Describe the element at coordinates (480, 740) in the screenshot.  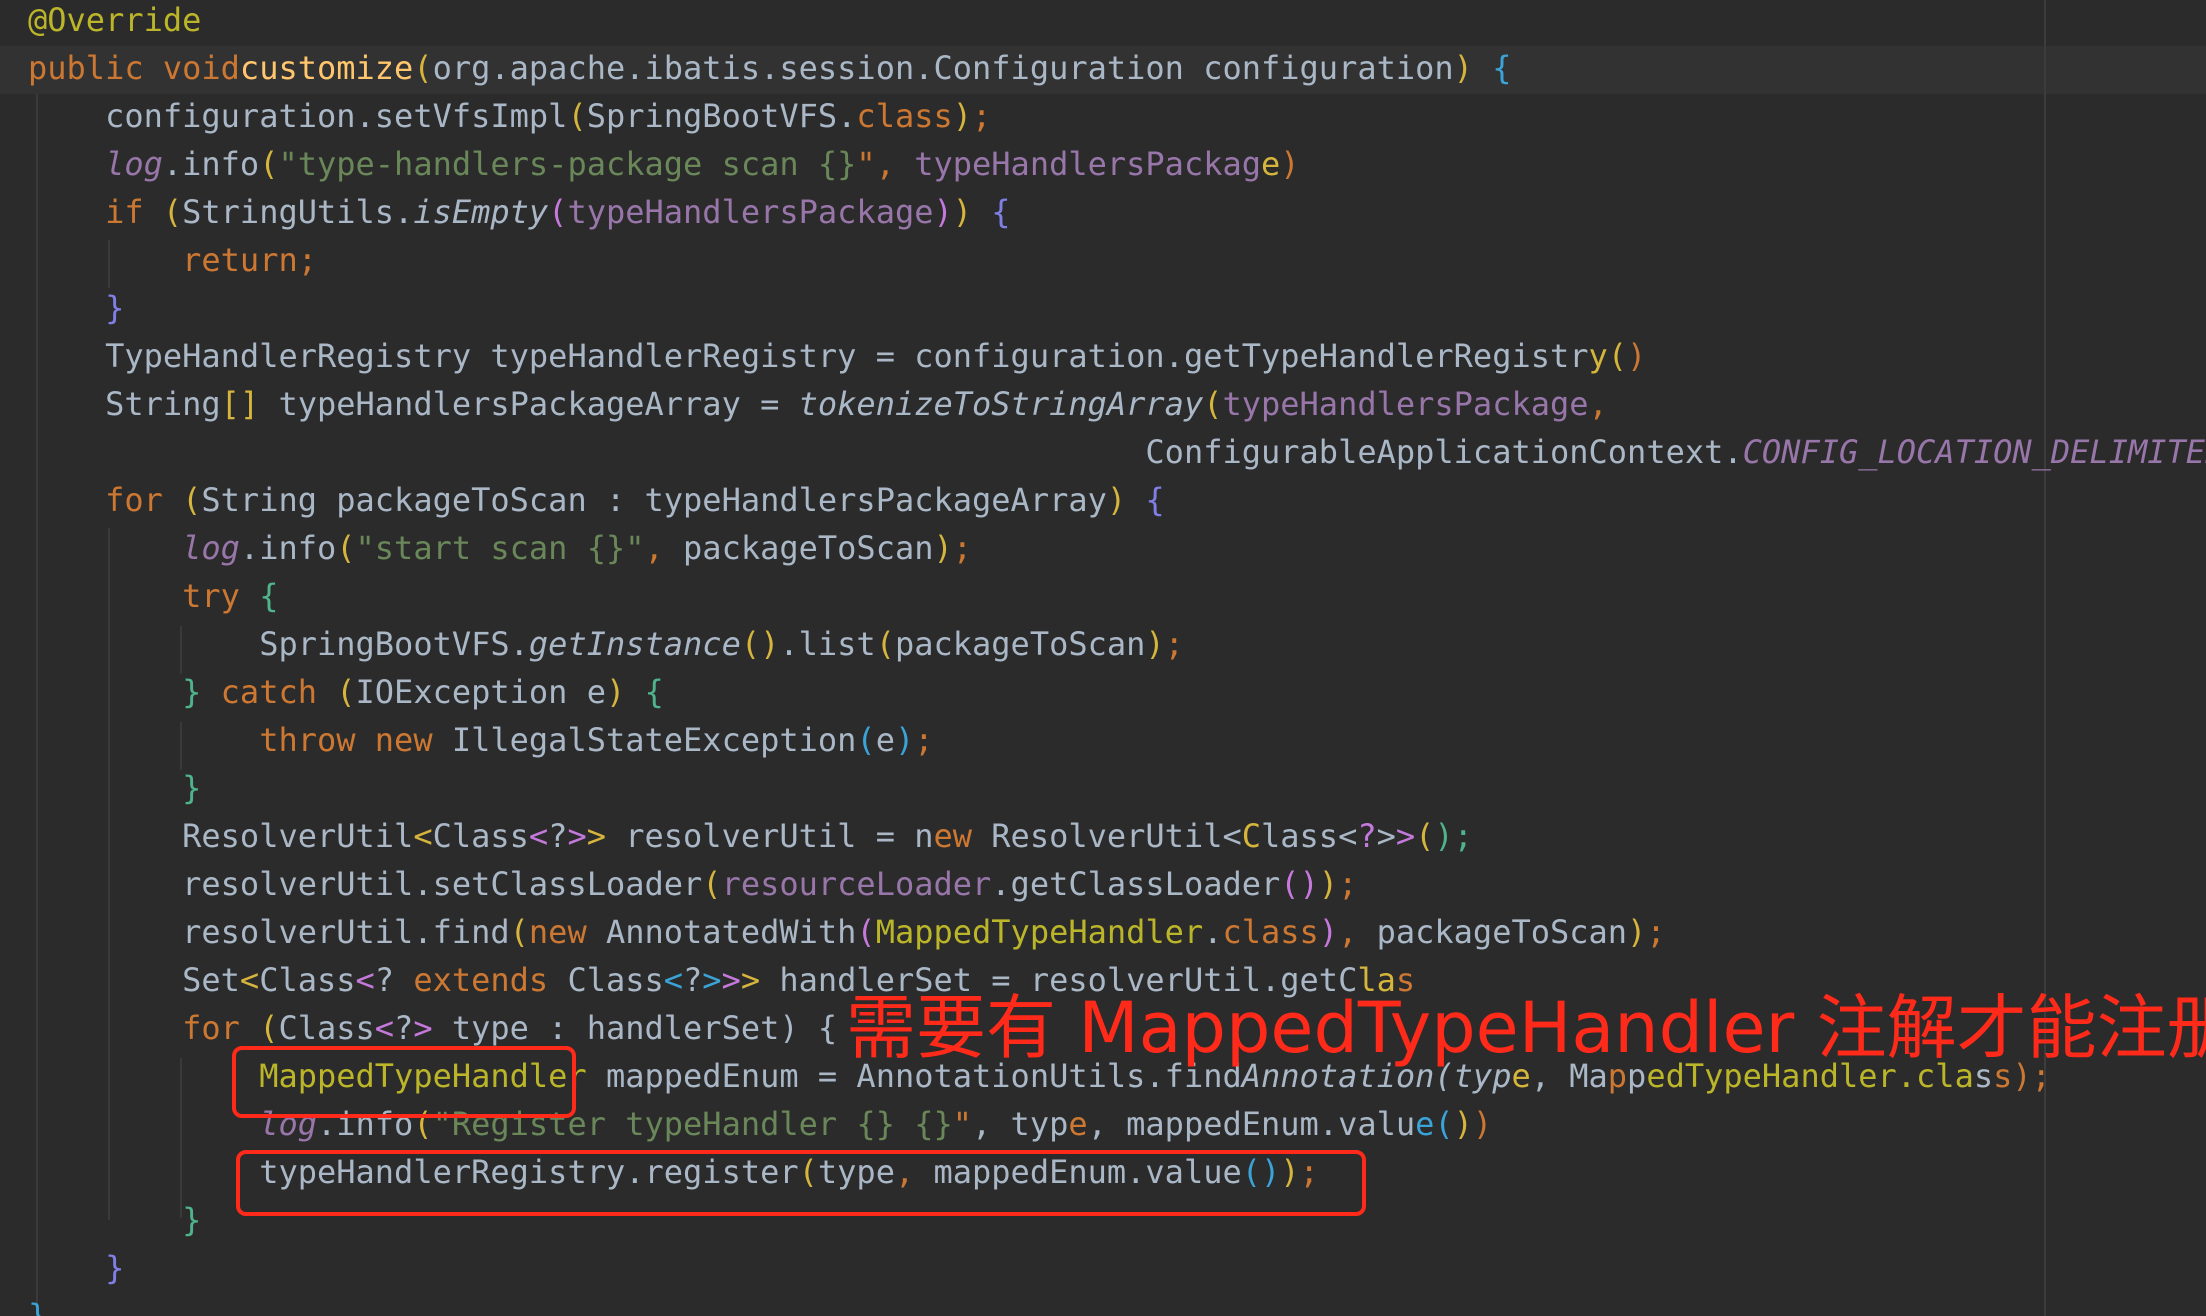
I see `code-line-16: throw new IllegalStateException(e);` at that location.